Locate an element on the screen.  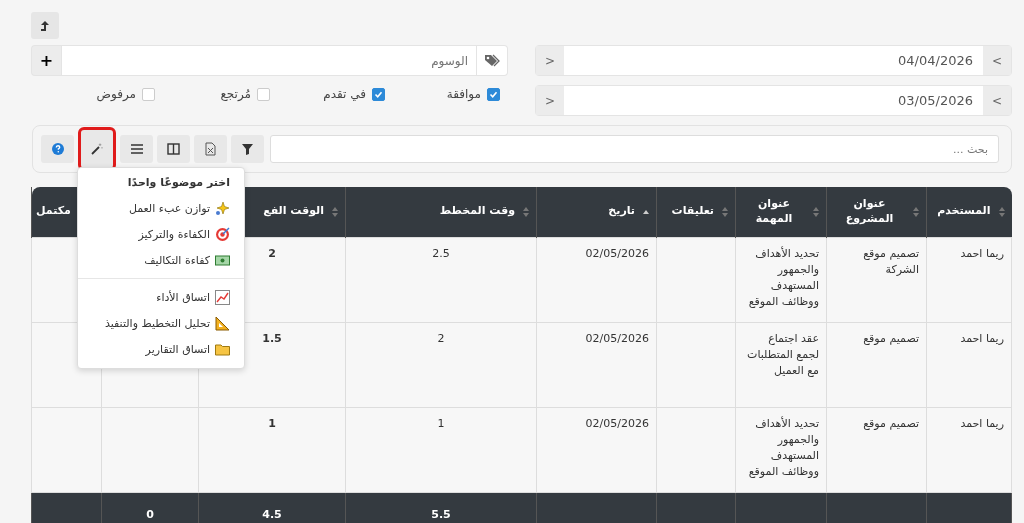
table-cell: عقد اجتماع لجمع المتطلبات مع العميل is located at coordinates (781, 364).